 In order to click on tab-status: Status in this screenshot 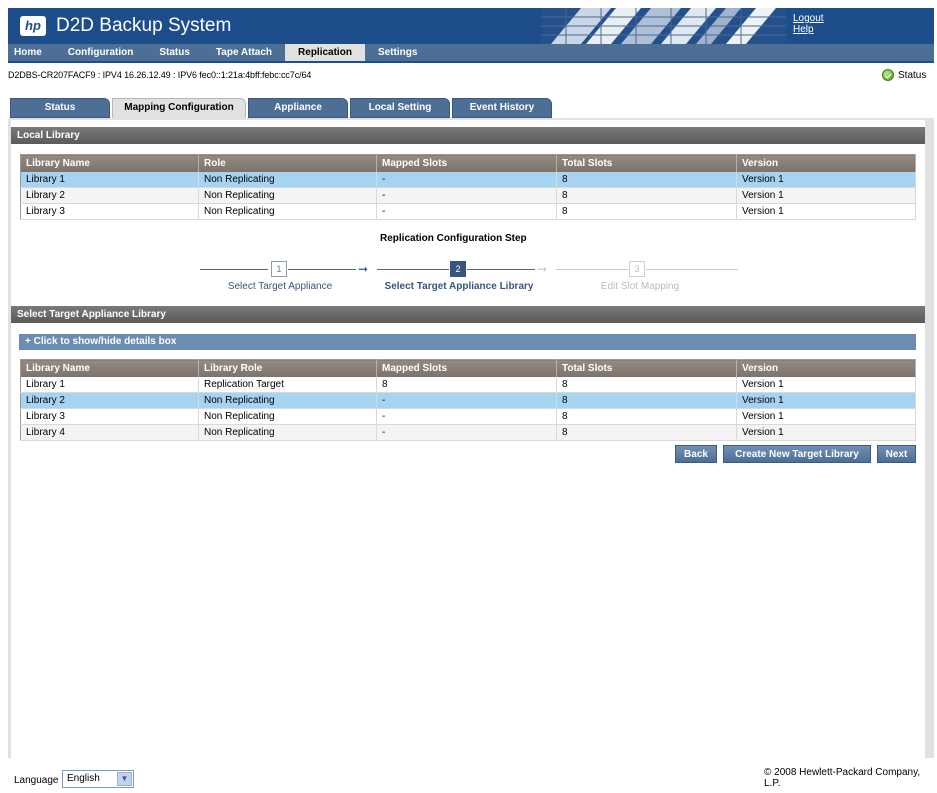, I will do `click(60, 108)`.